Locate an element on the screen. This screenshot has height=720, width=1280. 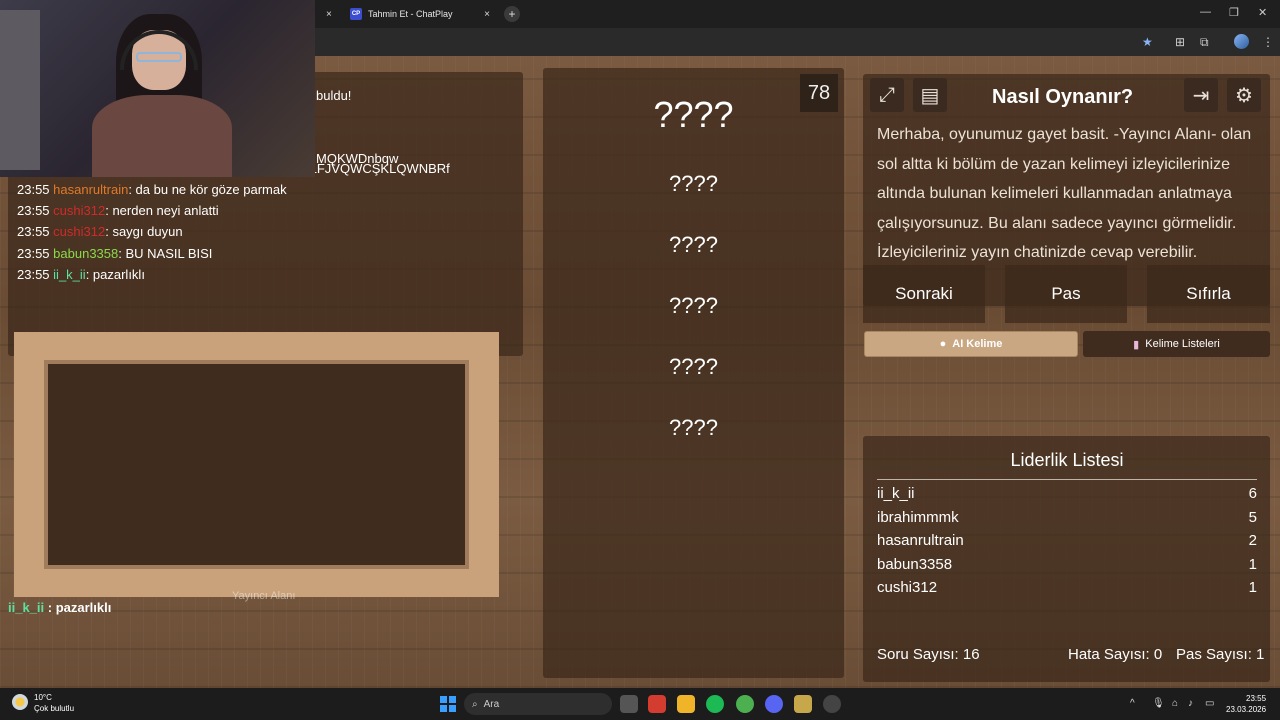
new-tab-button: + is located at coordinates (512, 14).